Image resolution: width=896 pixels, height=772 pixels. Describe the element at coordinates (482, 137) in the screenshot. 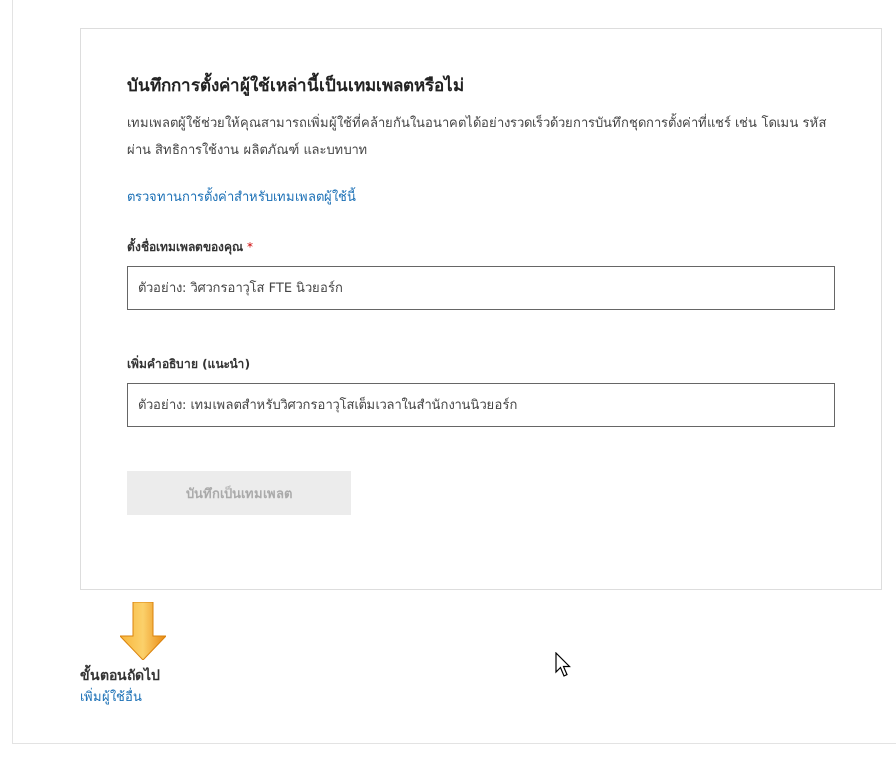

I see `description-text: เทมเพลตผู้ใช้ช่วยให้คุณสามารถเพิ่มผู้ใช้ที่คล้ายกันในอนาคตได้อย่างรวดเร็วด้วยการบันทึกชุดการตั้งค่าที่แชร์ เช่น โดเมน รหัสผ่าน สิทธิการใช้งาน ผลิตภัณฑ์ และบทบาท` at that location.